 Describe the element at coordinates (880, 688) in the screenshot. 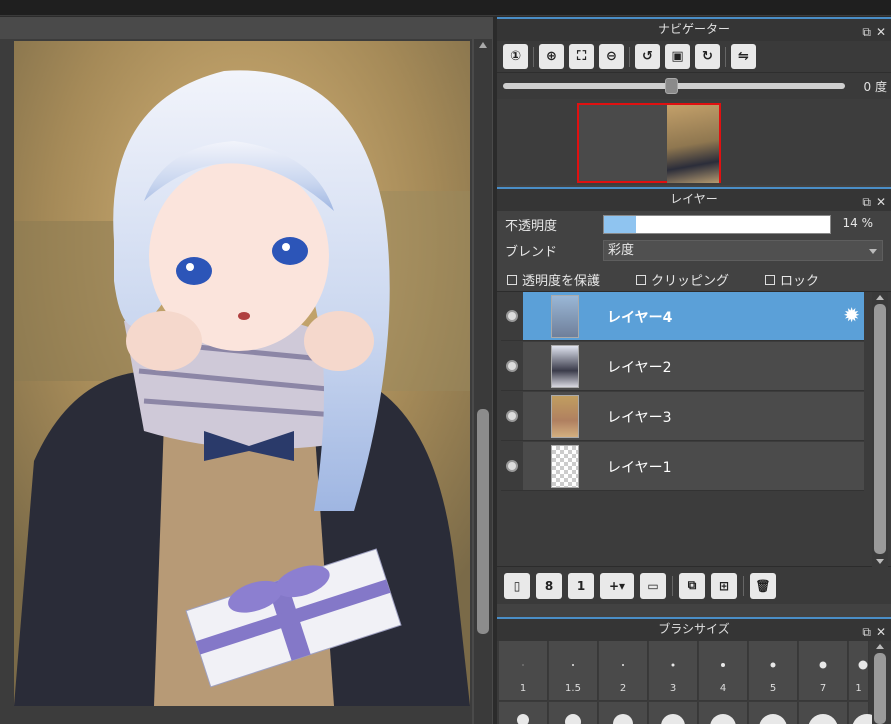

I see `brush-size-scroll-thumb` at that location.